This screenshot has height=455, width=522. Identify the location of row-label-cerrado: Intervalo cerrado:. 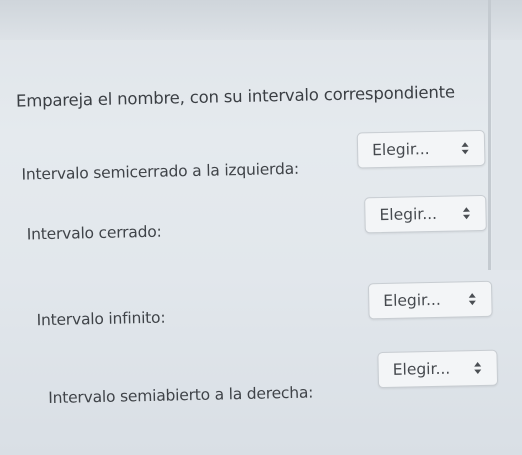
(94, 233).